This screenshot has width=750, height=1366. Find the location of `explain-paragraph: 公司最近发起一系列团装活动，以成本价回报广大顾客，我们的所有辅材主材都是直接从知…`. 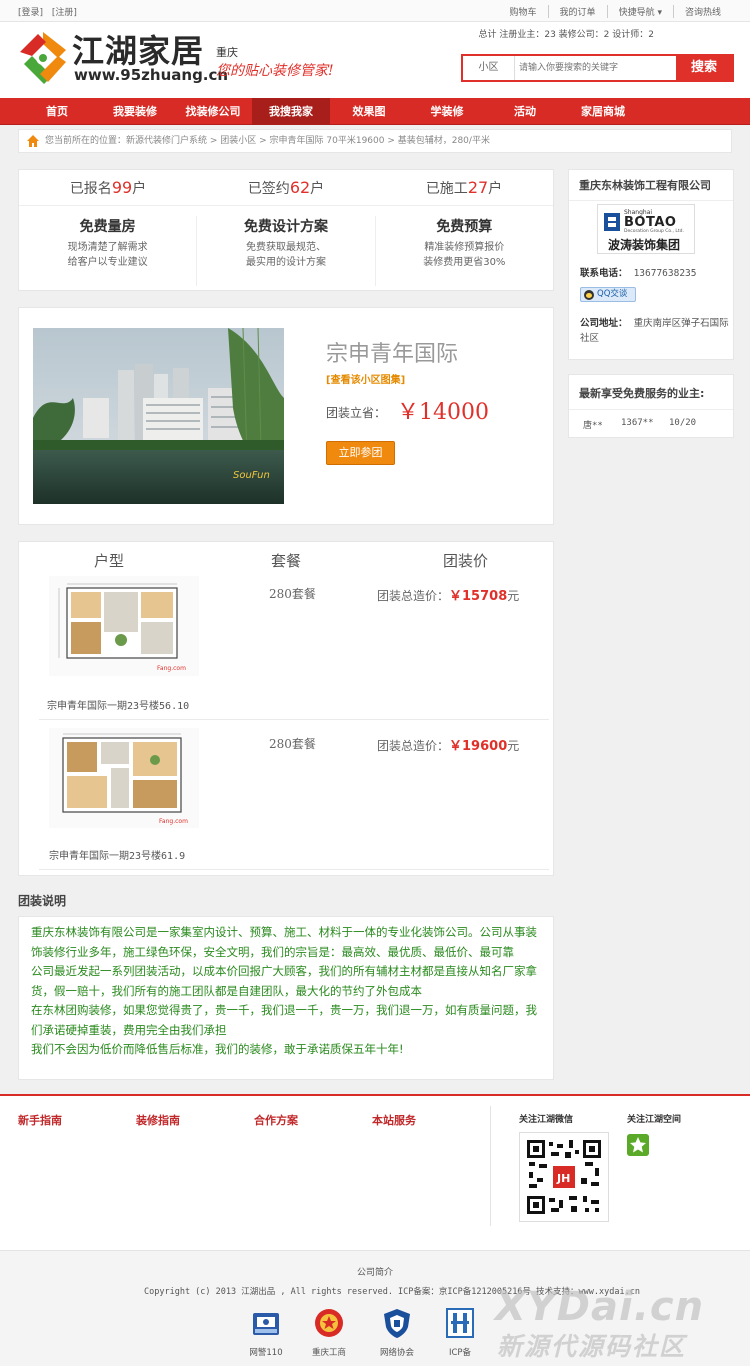

explain-paragraph: 公司最近发起一系列团装活动，以成本价回报广大顾客，我们的所有辅材主材都是直接从知… is located at coordinates (284, 981).